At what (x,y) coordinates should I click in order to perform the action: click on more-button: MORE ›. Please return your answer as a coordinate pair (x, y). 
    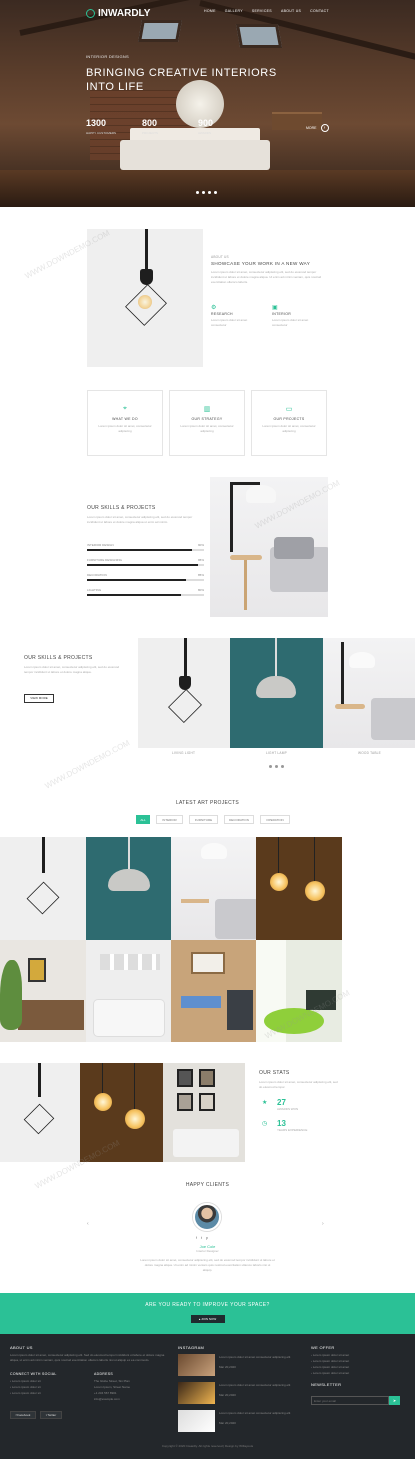
    Looking at the image, I should click on (317, 128).